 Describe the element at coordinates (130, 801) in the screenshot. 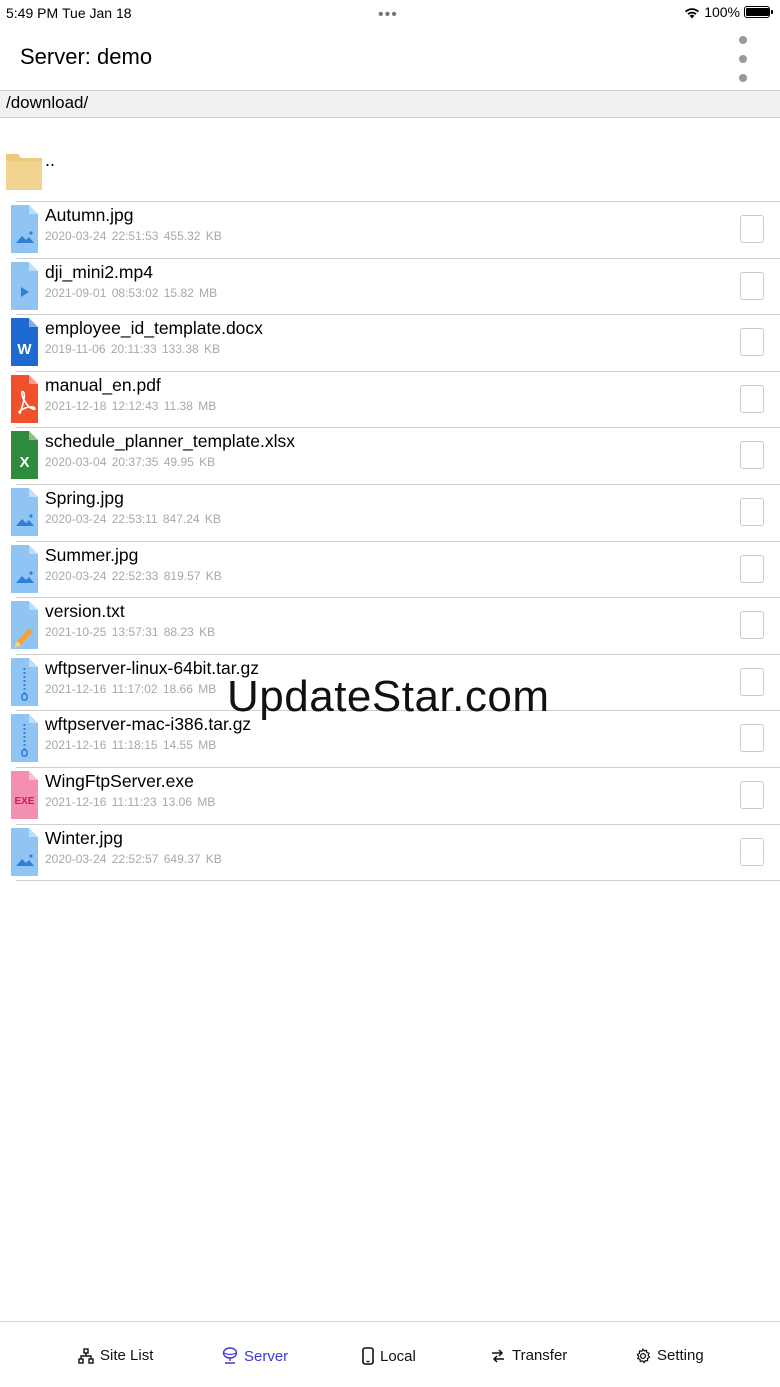

I see `file-meta: 2021-12-16 11:11:23 13.06 MB` at that location.